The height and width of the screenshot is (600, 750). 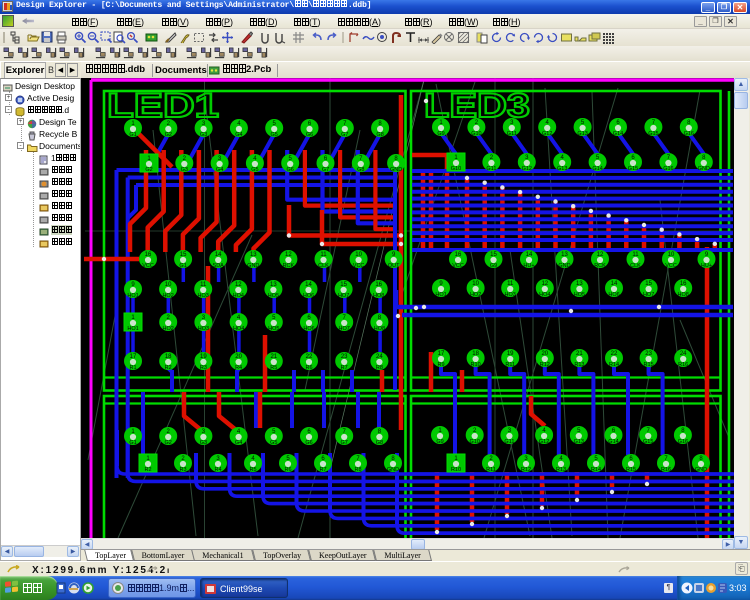 I want to click on svg-text: R13, so click(x=561, y=470).